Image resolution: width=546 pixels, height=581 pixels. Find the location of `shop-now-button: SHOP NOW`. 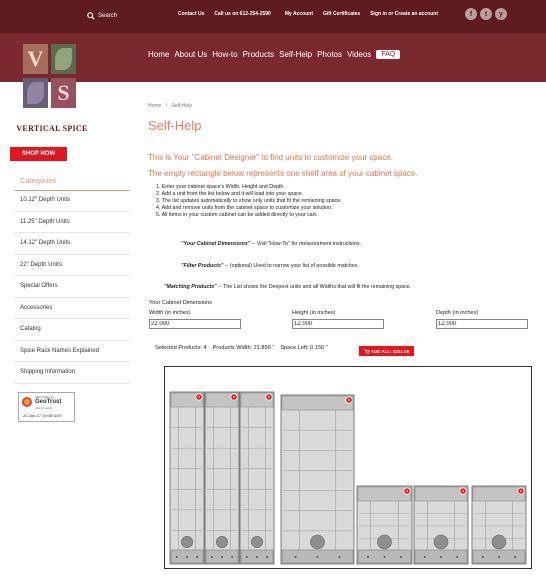

shop-now-button: SHOP NOW is located at coordinates (38, 154).